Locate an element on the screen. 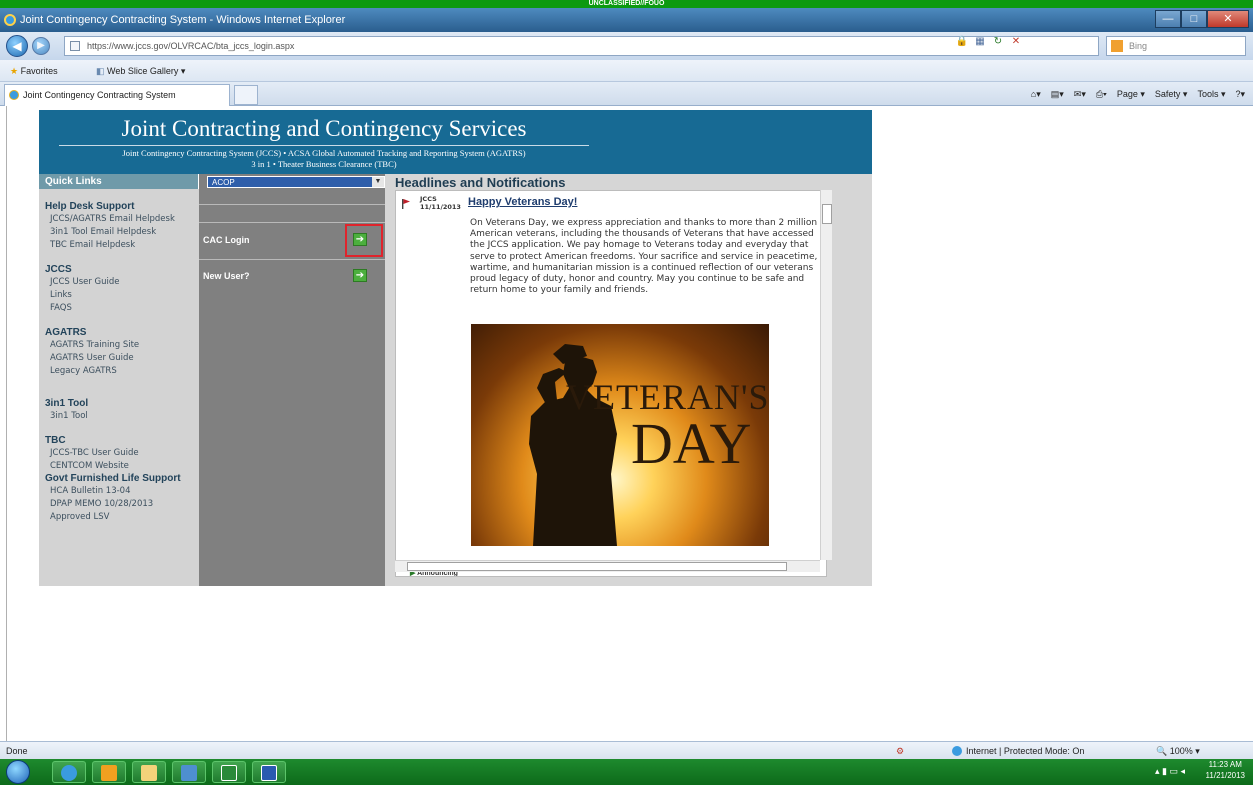  tab-jccs: Joint Contingency Contracting System is located at coordinates (117, 95).